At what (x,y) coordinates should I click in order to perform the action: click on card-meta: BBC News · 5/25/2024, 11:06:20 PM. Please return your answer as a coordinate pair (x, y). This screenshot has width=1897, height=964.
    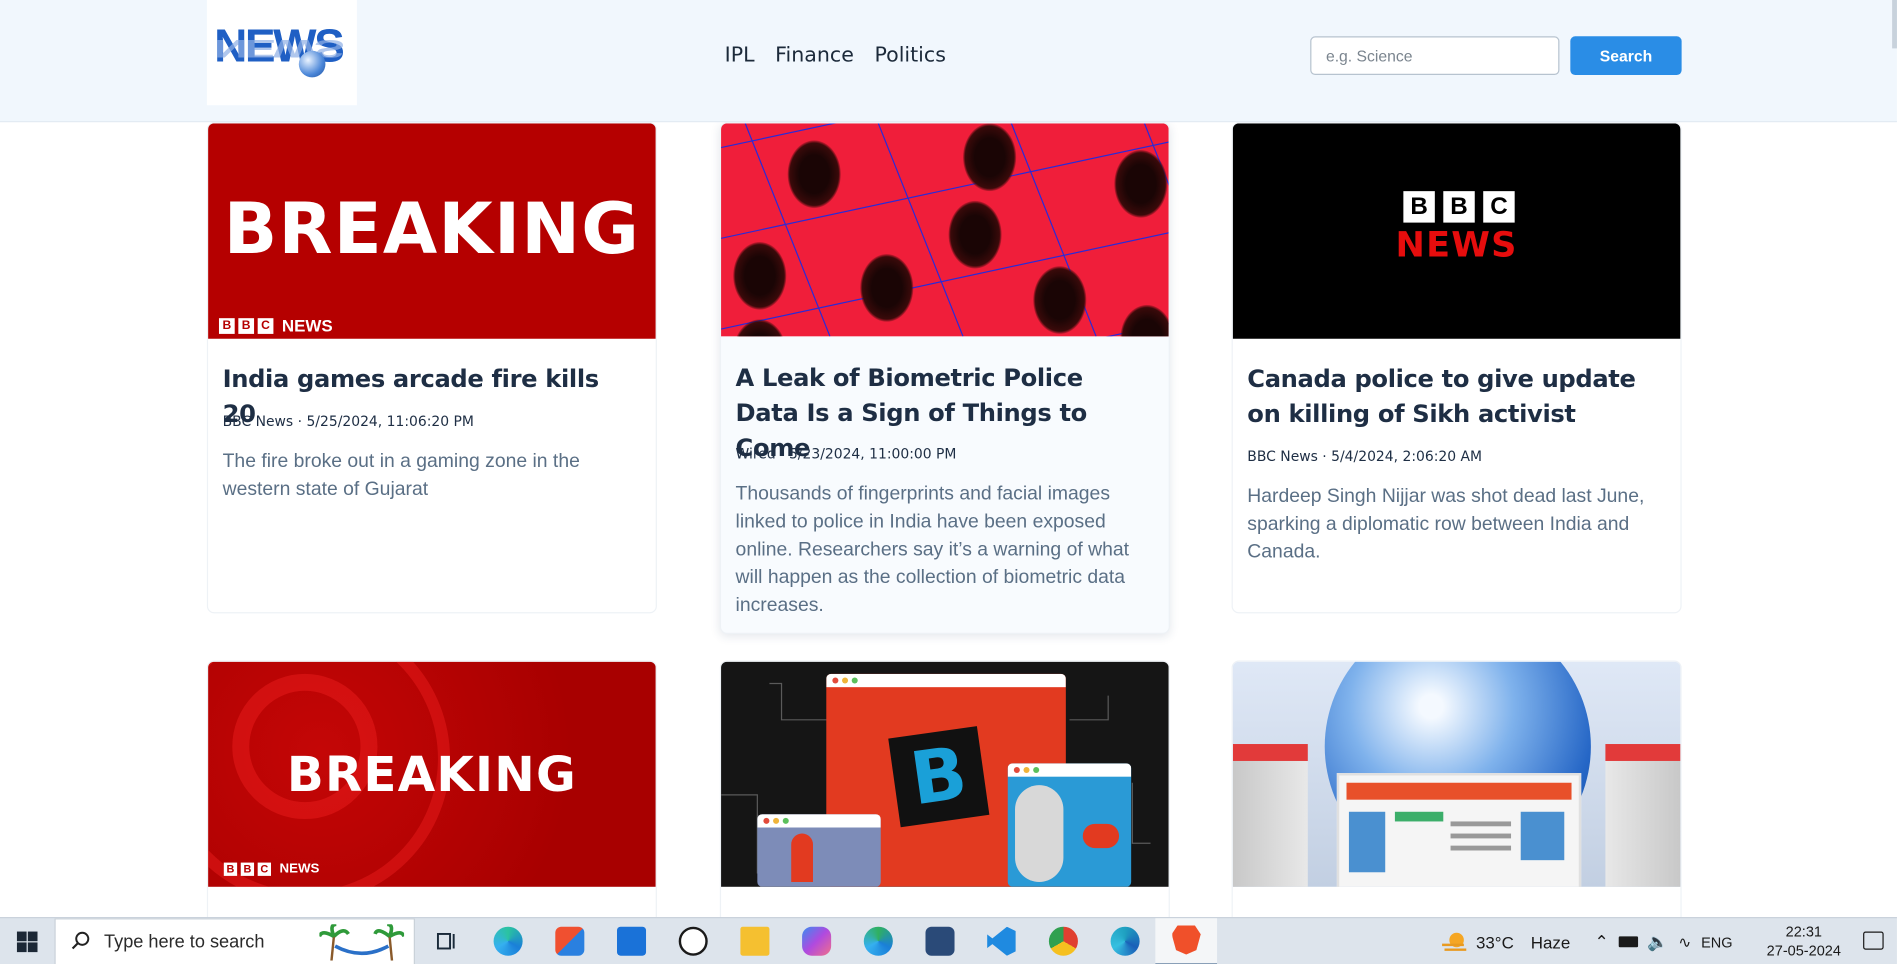
    Looking at the image, I should click on (348, 421).